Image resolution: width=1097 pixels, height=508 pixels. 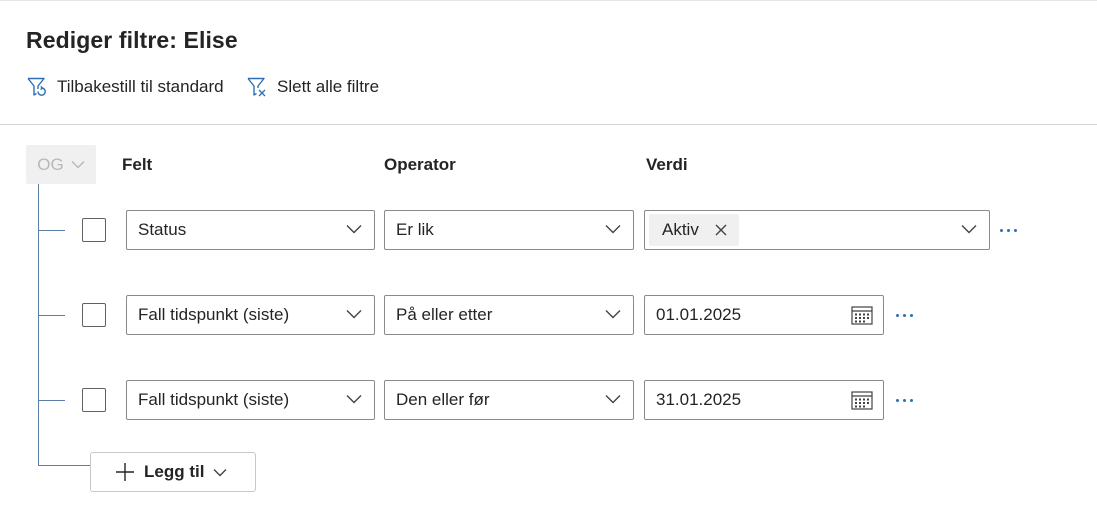 I want to click on field-dropdown: Status, so click(x=250, y=230).